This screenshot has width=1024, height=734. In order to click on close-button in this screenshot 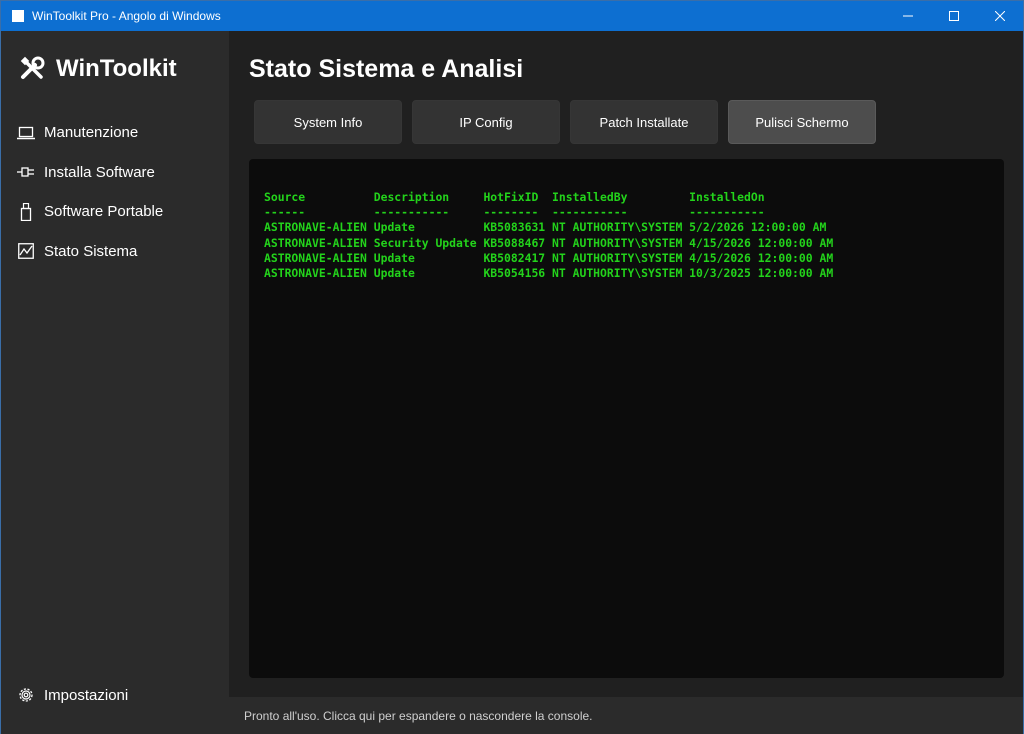, I will do `click(1000, 16)`.